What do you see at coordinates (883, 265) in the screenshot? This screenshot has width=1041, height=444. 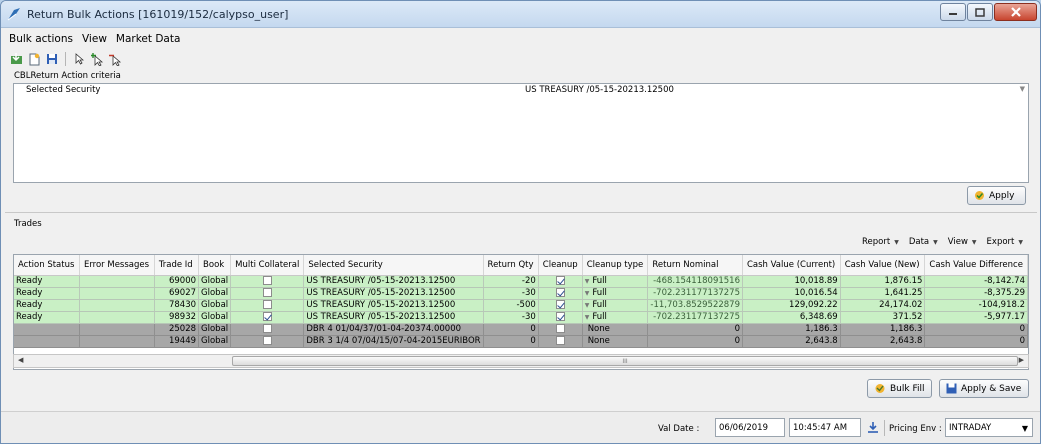 I see `col-cash-value-new: Cash Value (New)` at bounding box center [883, 265].